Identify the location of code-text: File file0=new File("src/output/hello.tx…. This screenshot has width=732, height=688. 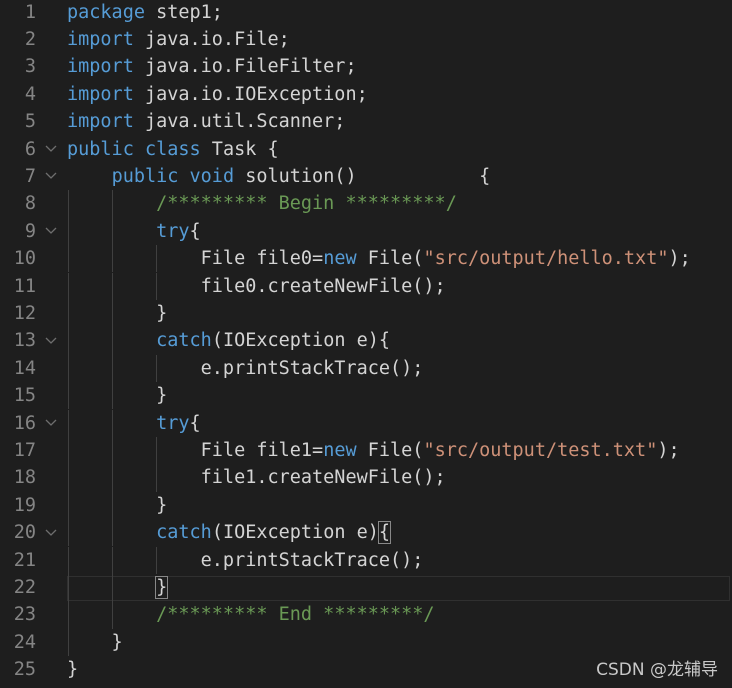
(379, 258).